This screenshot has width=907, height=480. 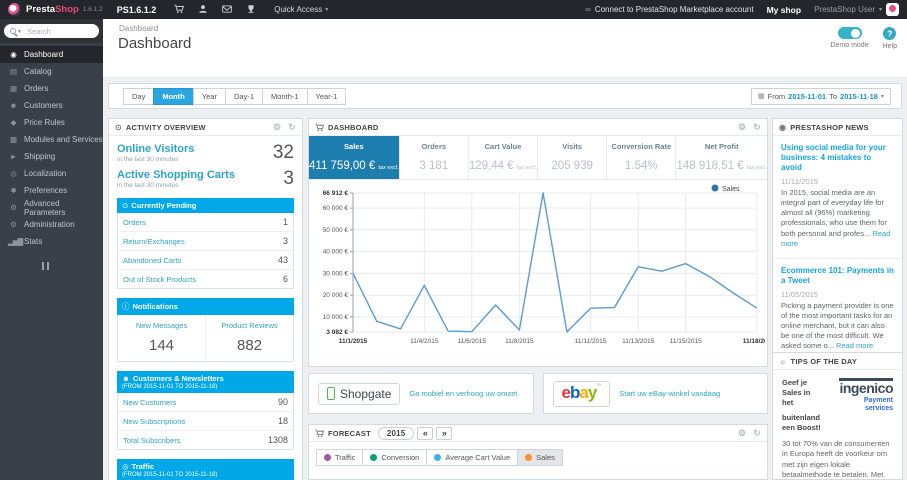 I want to click on svg-text: Sales, so click(x=731, y=189).